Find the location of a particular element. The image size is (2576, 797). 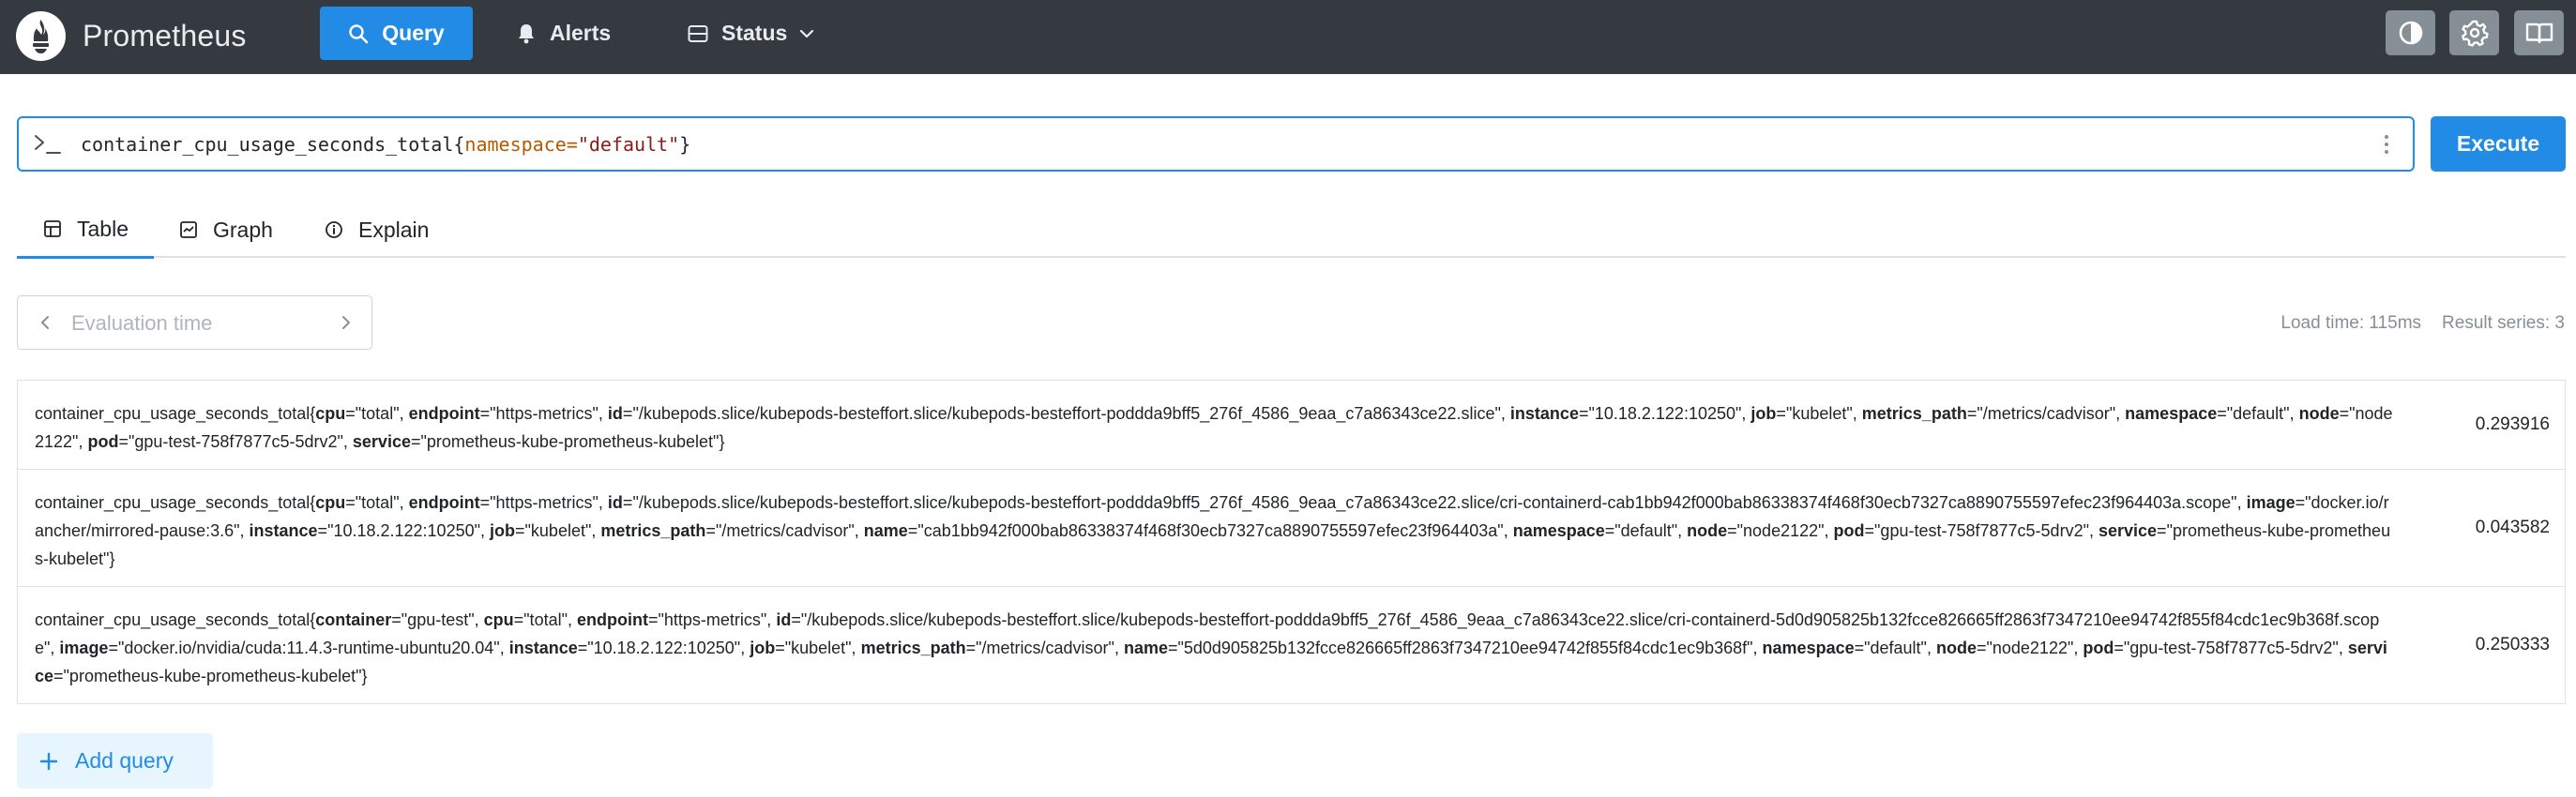

tab-graph-label: Graph is located at coordinates (243, 230).